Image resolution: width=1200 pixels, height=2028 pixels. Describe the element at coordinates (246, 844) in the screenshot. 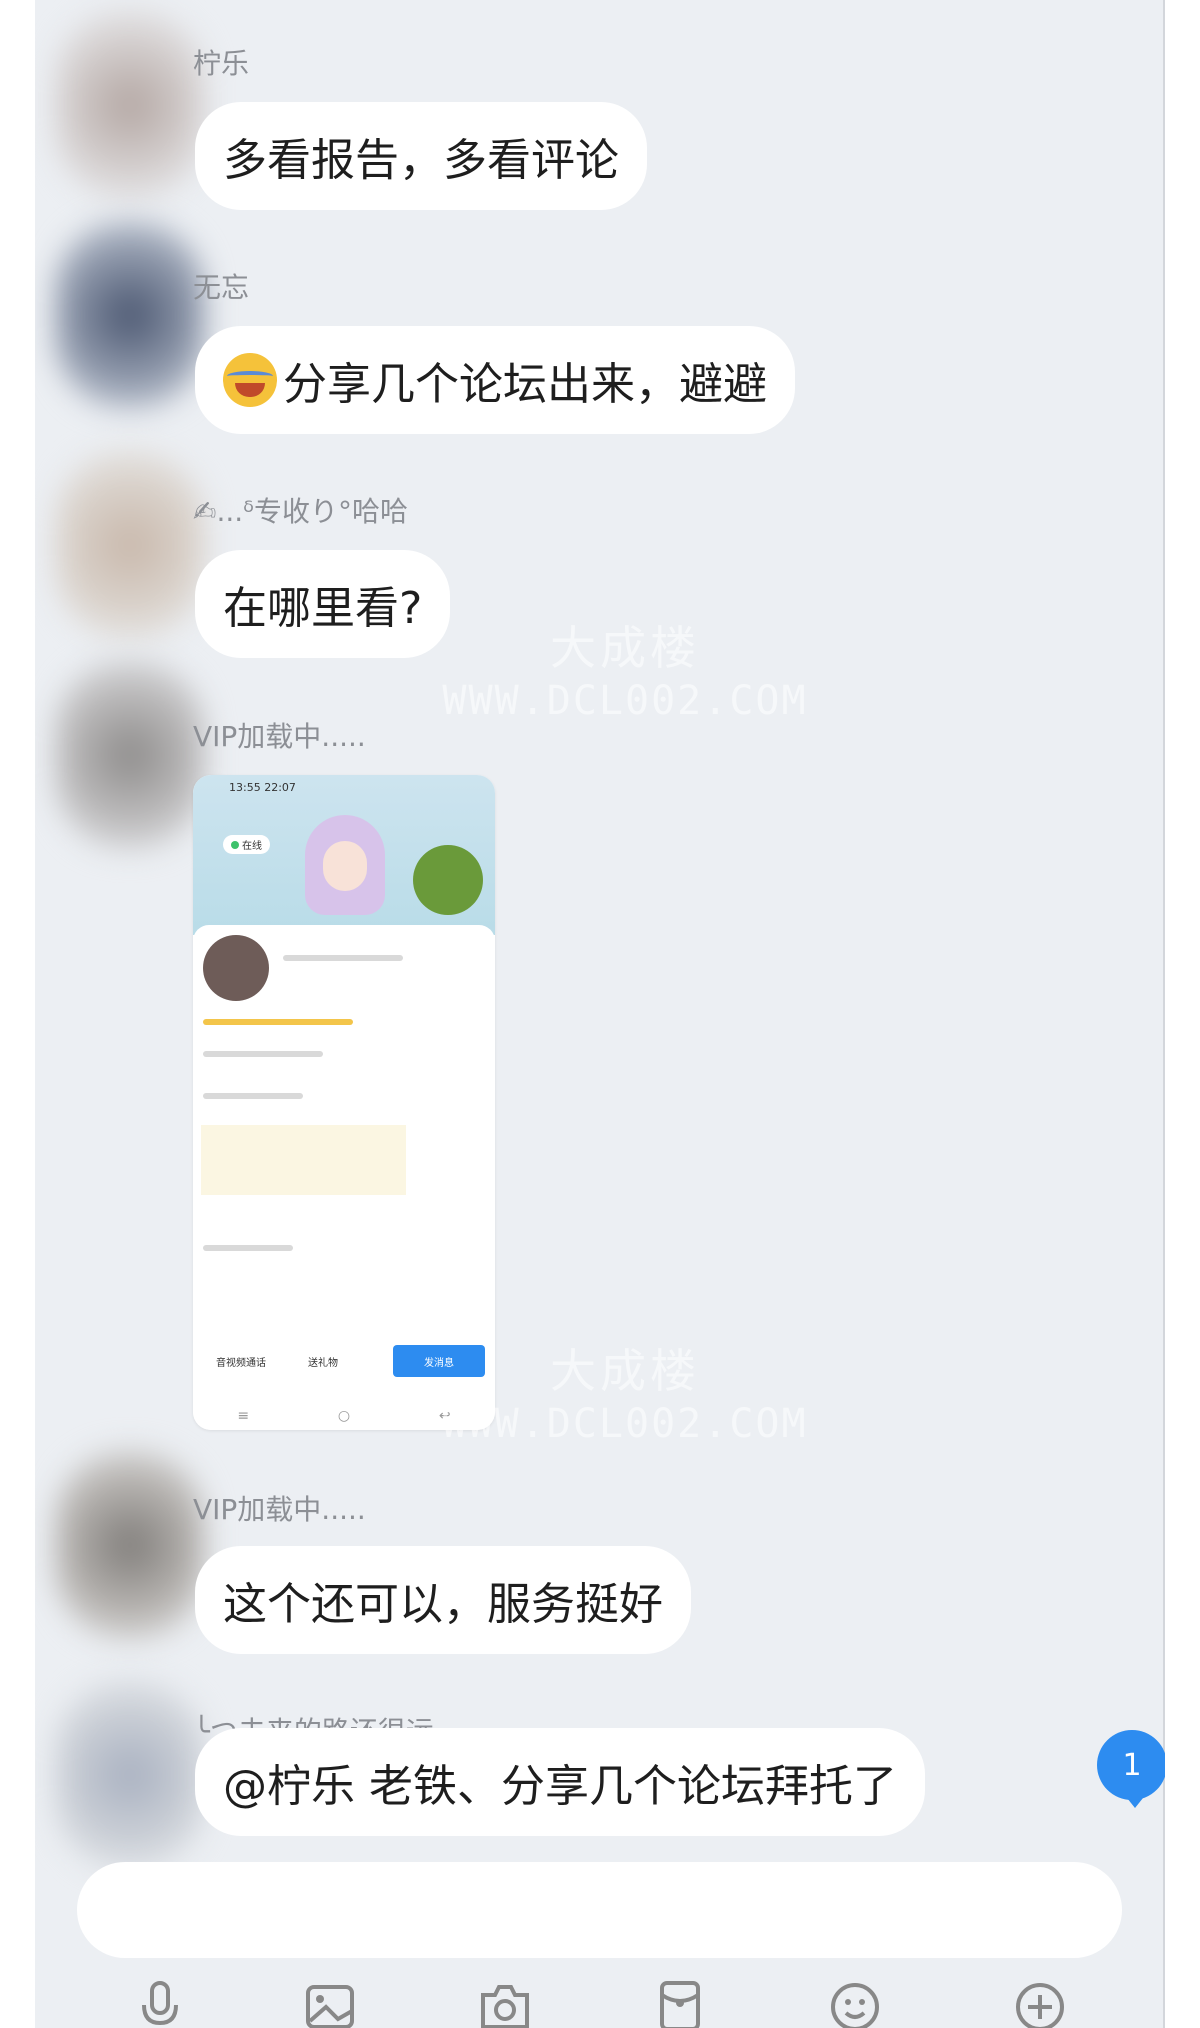

I see `online-badge: 在线` at that location.